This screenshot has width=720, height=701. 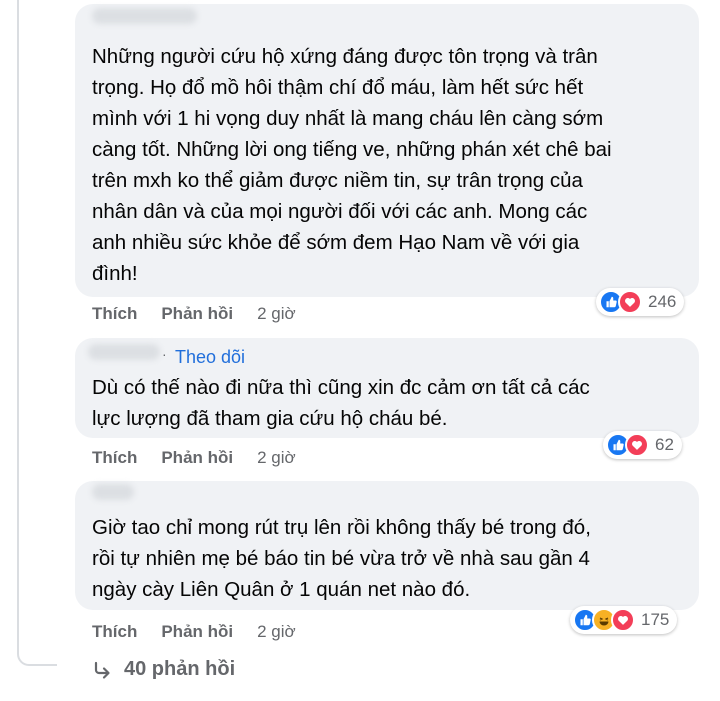 I want to click on thread-line, so click(x=18, y=320).